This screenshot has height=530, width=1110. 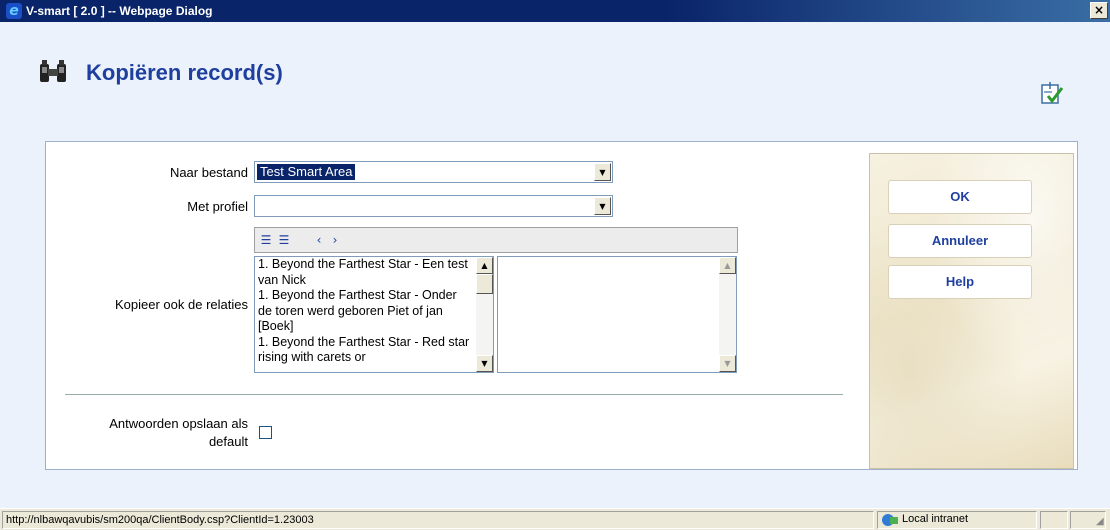 I want to click on source-scrollbar: ▲ ▼, so click(x=484, y=314).